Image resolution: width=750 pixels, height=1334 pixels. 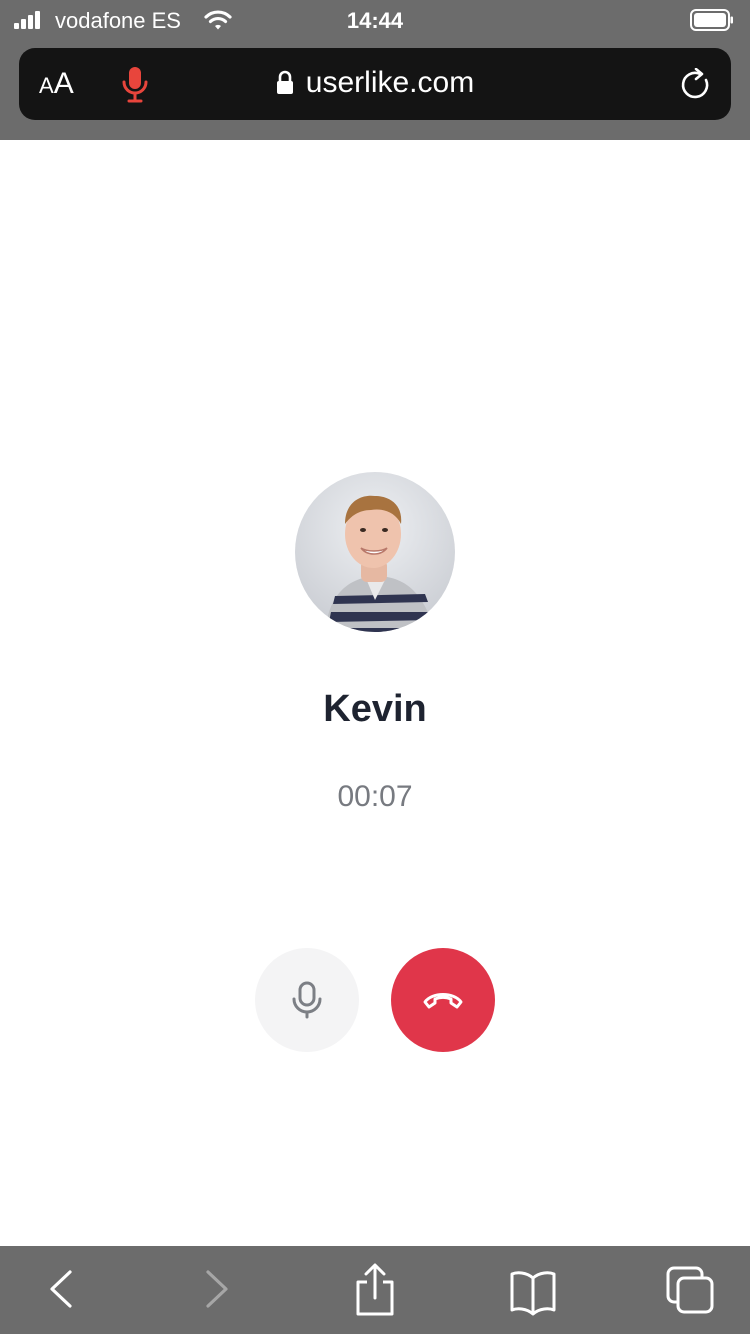 I want to click on hang-up-icon, so click(x=443, y=1001).